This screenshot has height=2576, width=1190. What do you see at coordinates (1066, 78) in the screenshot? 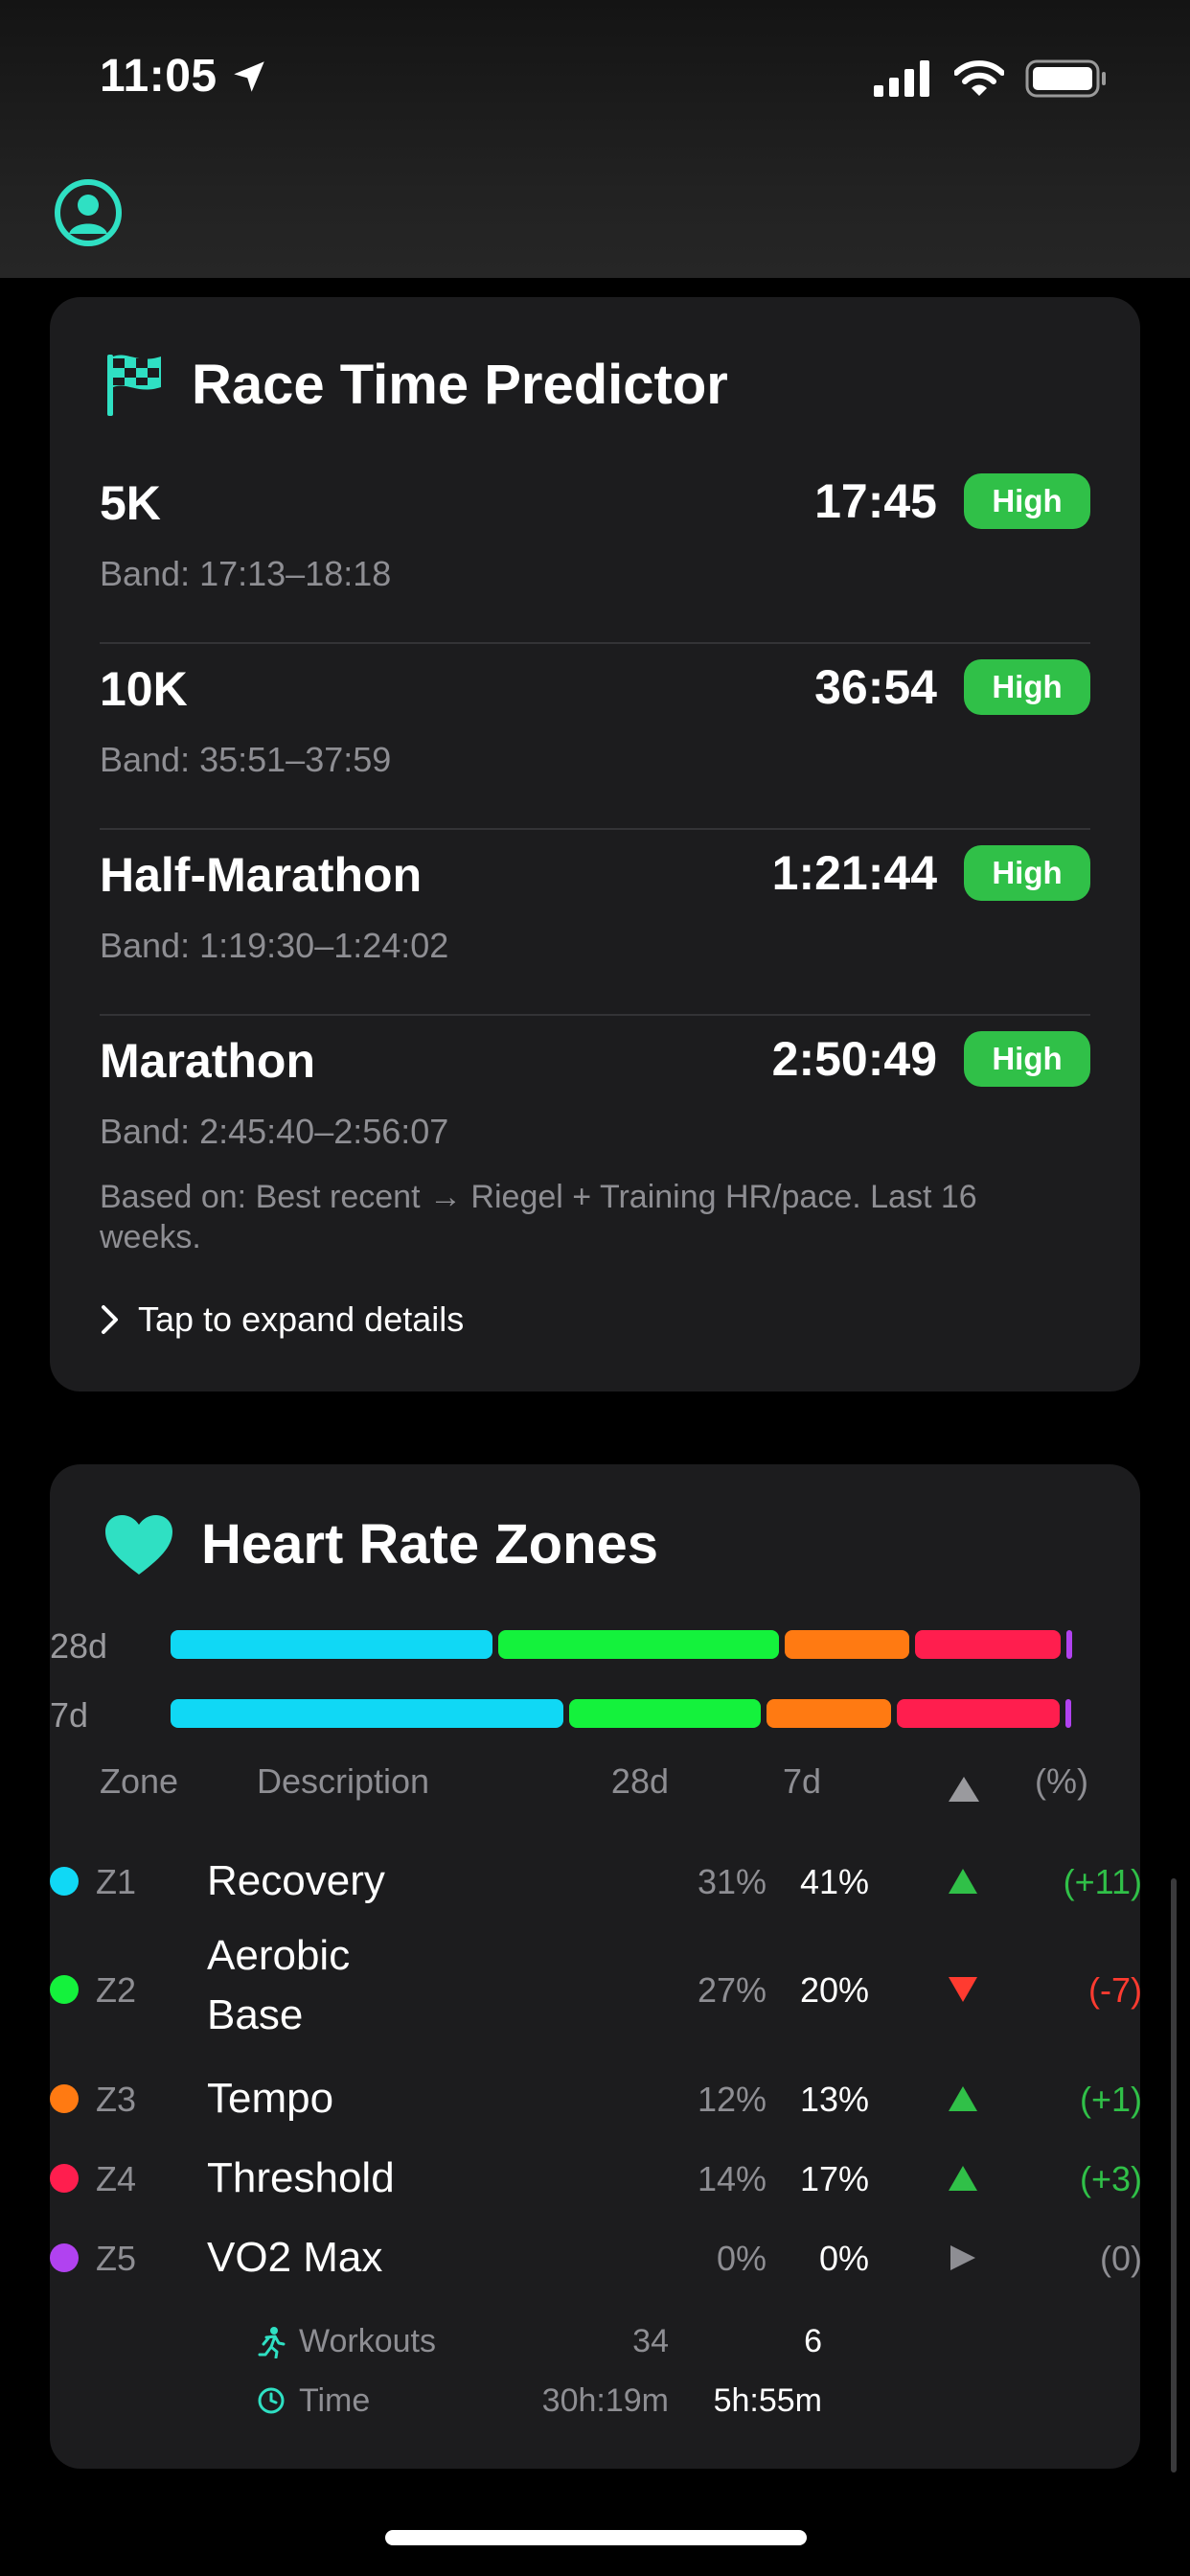
I see `battery-icon` at bounding box center [1066, 78].